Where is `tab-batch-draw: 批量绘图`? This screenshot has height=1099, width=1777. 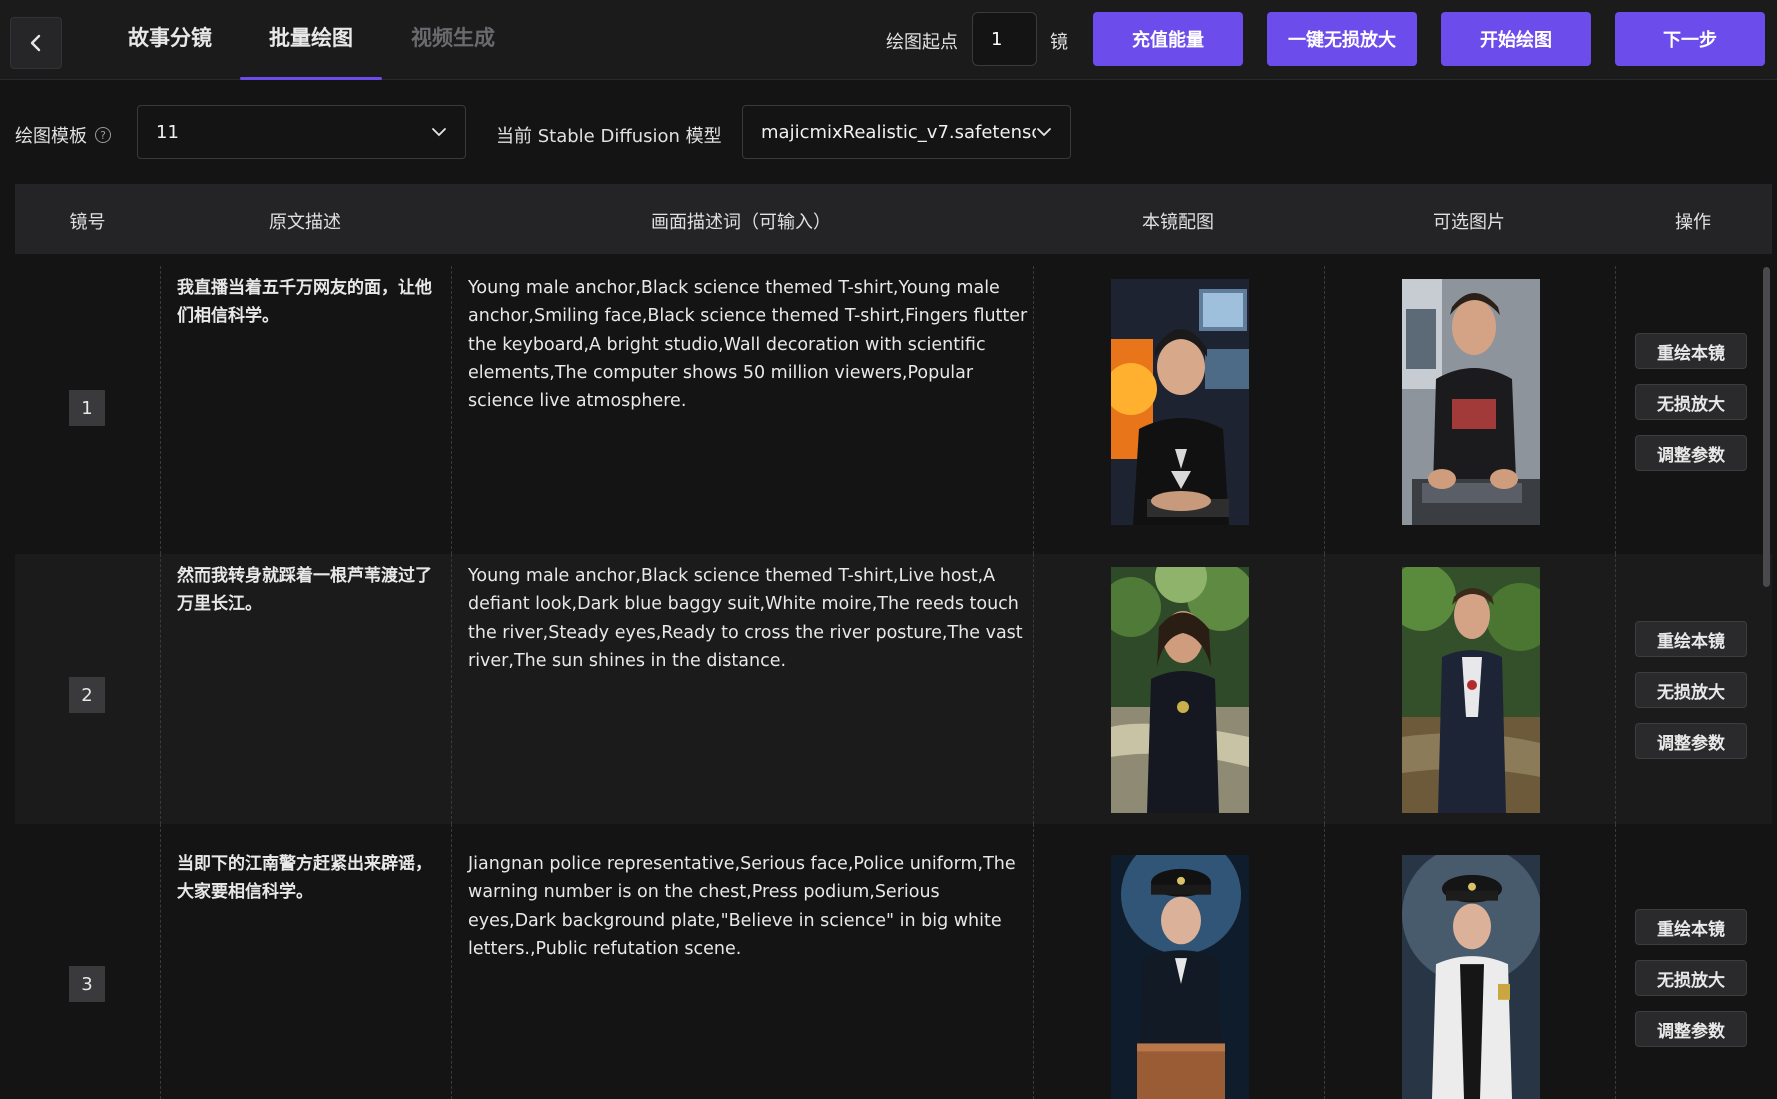 tab-batch-draw: 批量绘图 is located at coordinates (311, 51).